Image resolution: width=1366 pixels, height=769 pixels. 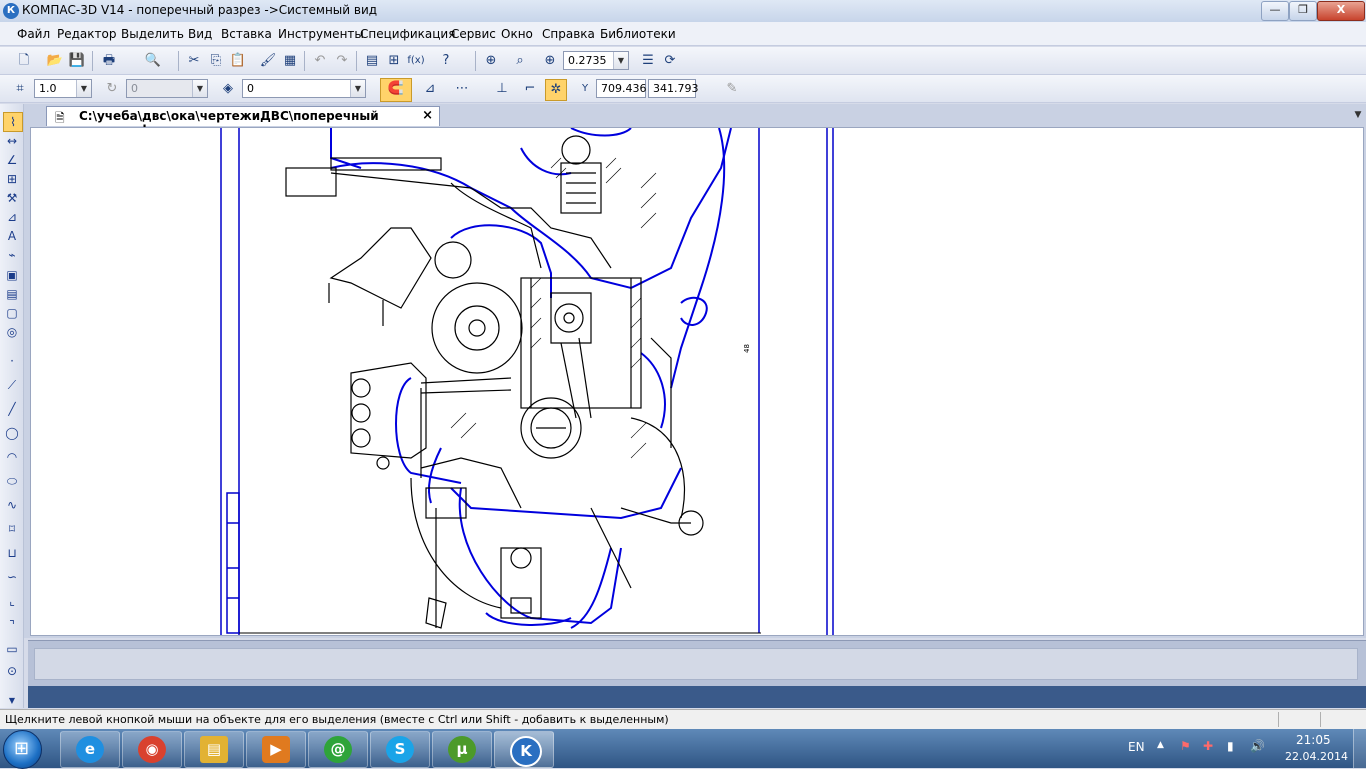 I want to click on zoom-window-icon: ⊕, so click(x=491, y=61).